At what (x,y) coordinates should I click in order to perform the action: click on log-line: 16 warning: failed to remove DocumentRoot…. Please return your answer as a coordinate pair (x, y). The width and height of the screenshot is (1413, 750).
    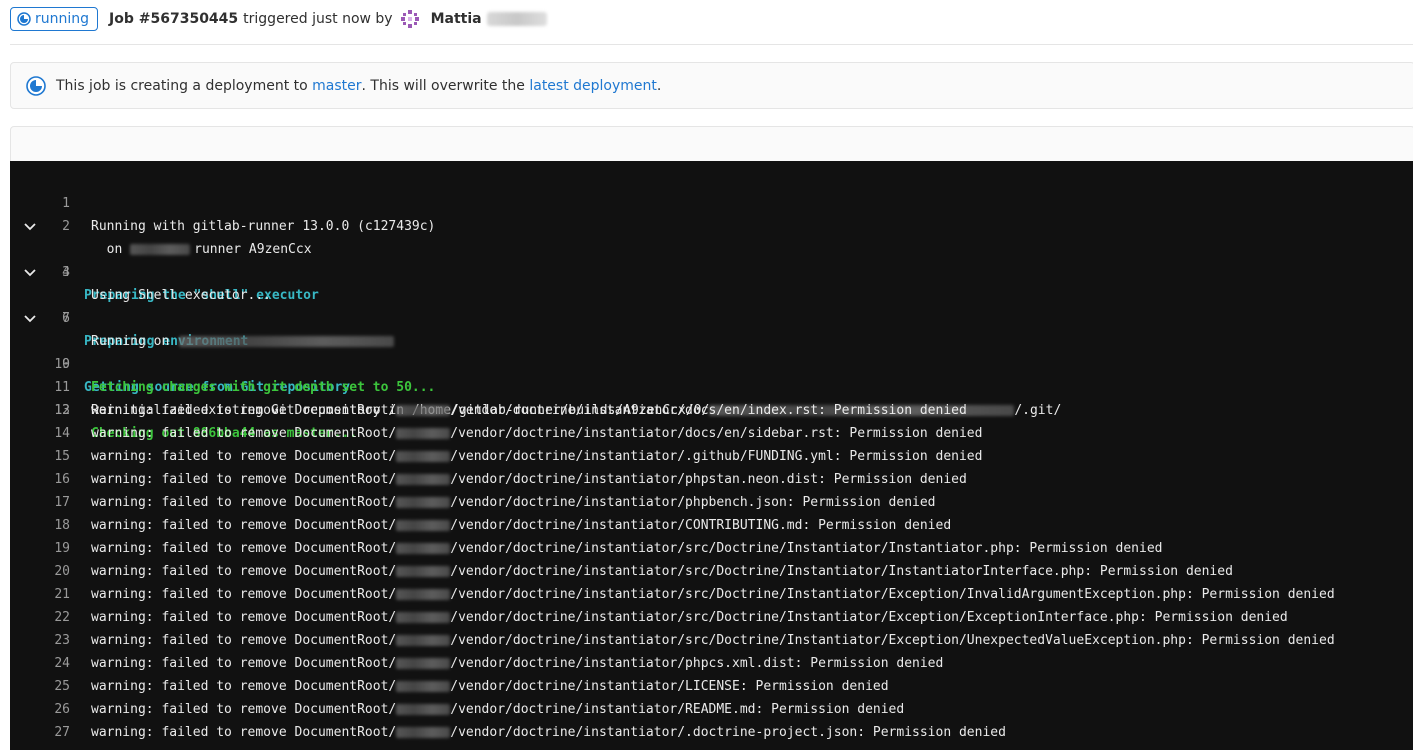
    Looking at the image, I should click on (711, 479).